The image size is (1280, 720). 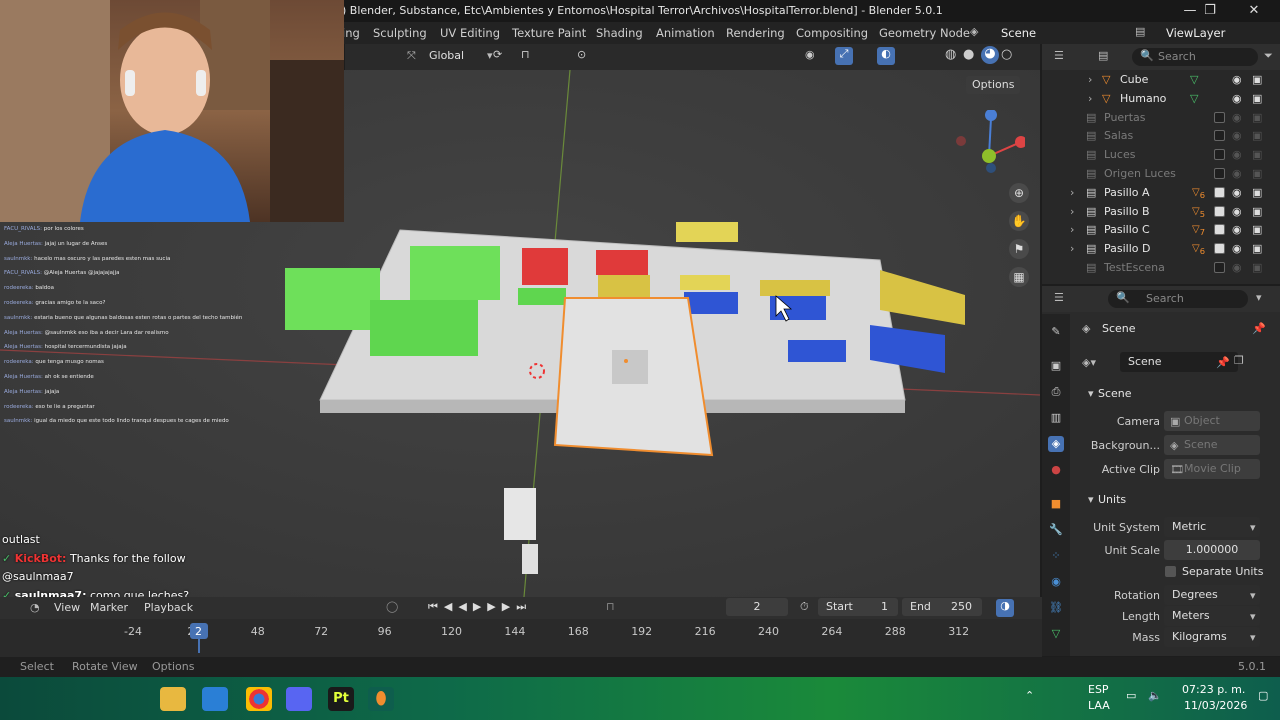 What do you see at coordinates (1056, 470) in the screenshot?
I see `world-tab-icon: ●` at bounding box center [1056, 470].